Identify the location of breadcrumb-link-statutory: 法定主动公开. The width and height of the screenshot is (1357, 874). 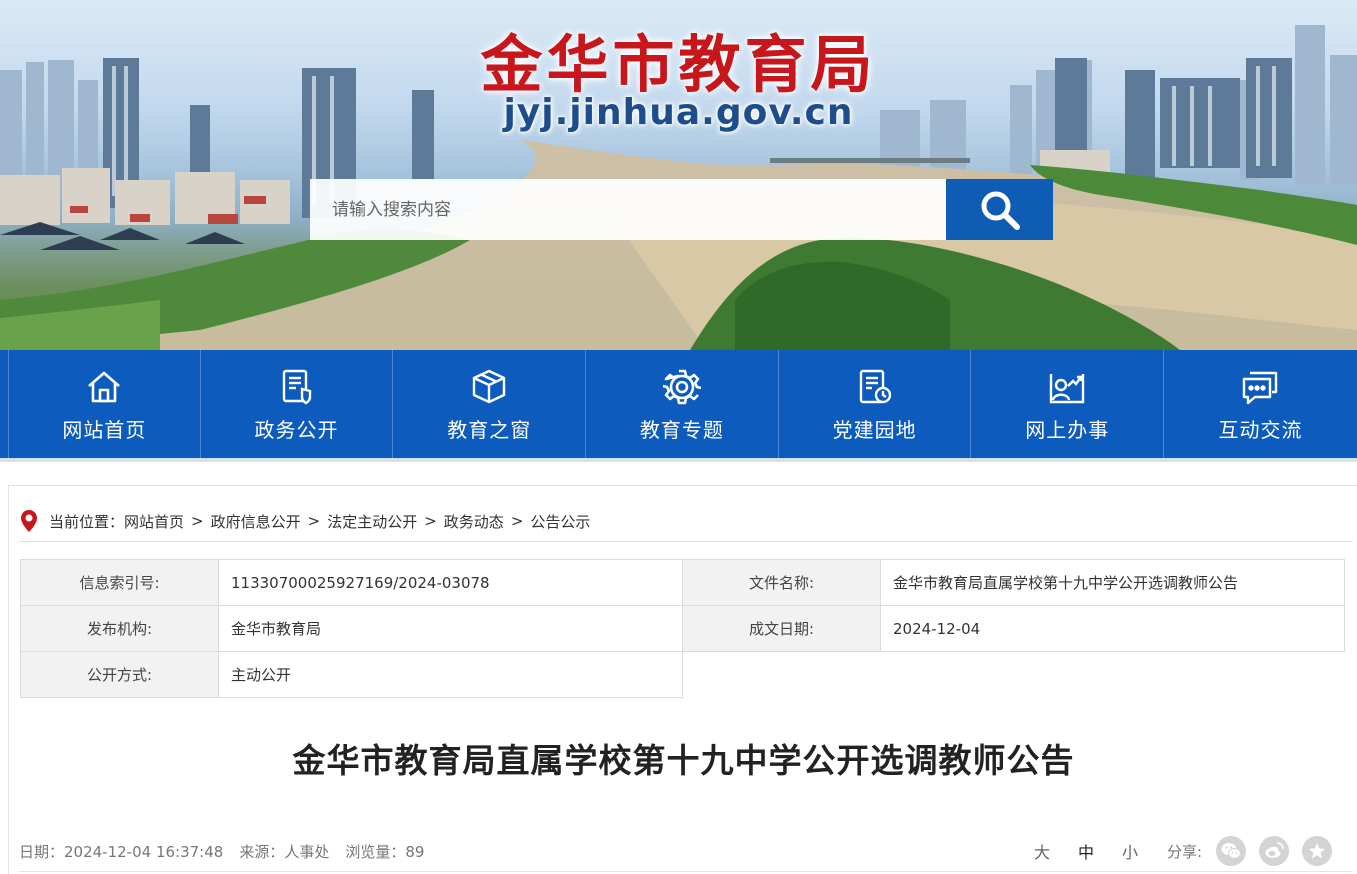
(372, 521).